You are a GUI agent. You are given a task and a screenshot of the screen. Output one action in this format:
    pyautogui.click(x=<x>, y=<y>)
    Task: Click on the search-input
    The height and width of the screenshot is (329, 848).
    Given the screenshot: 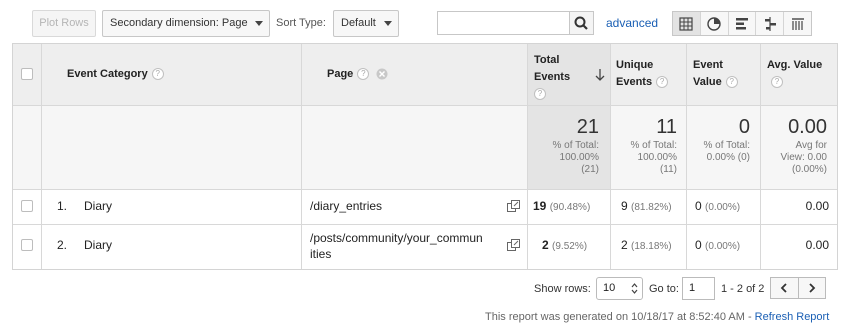 What is the action you would take?
    pyautogui.click(x=503, y=23)
    